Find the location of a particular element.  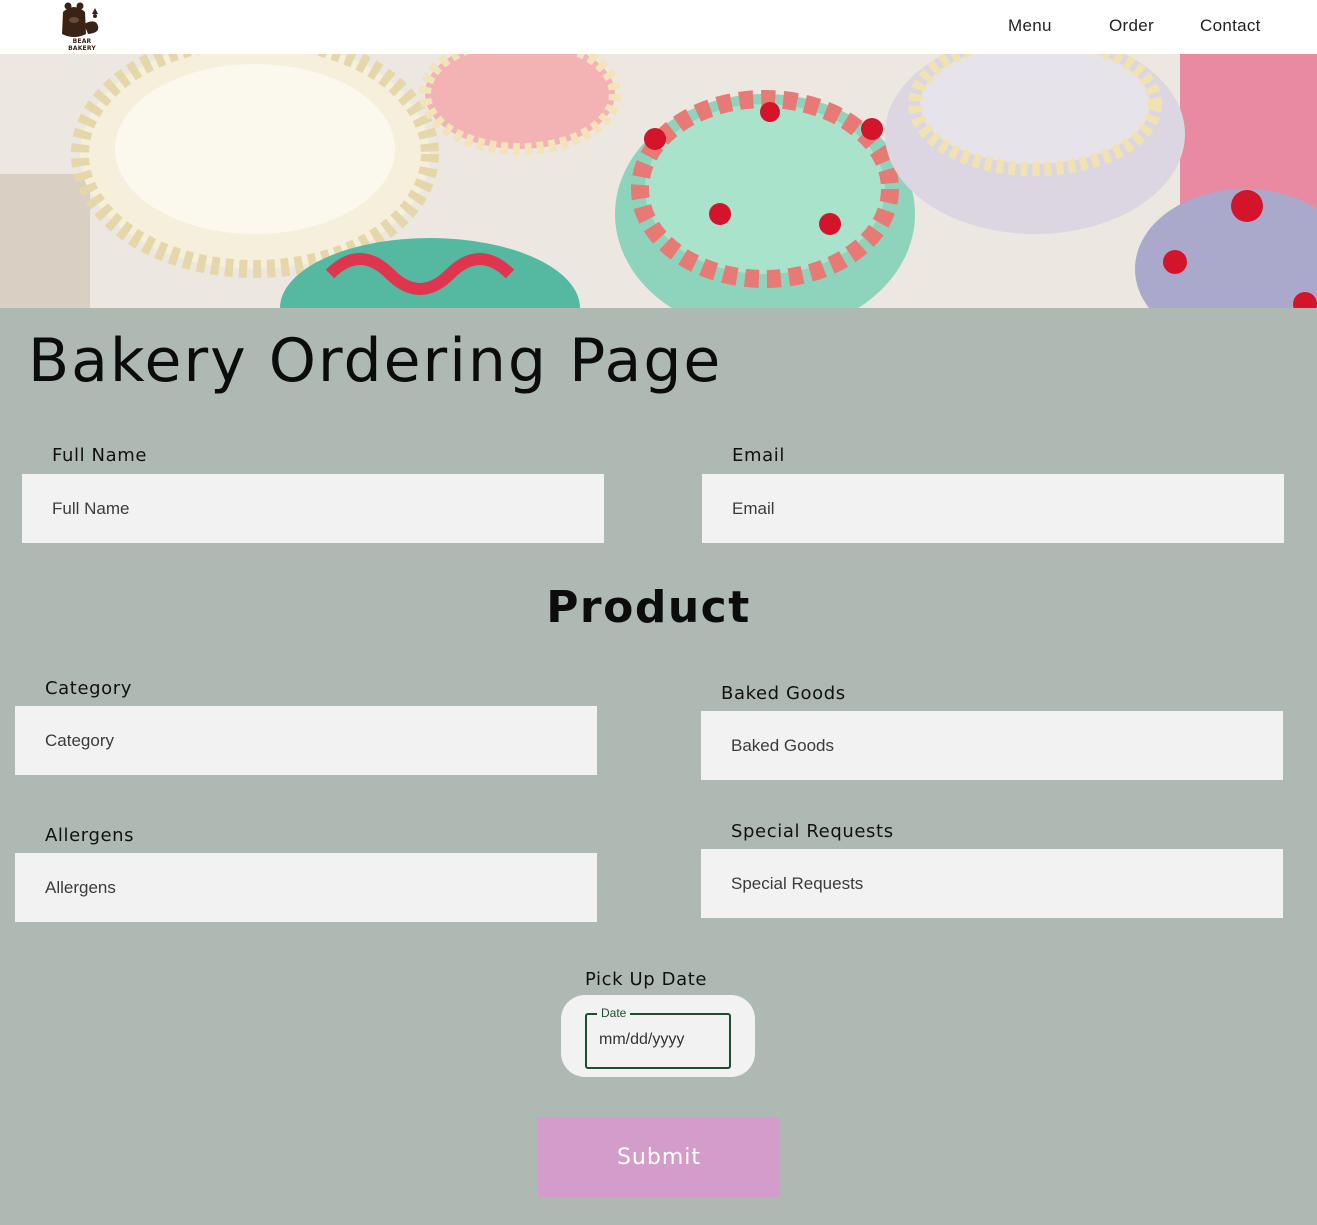

allergens-label: Allergens is located at coordinates (90, 835).